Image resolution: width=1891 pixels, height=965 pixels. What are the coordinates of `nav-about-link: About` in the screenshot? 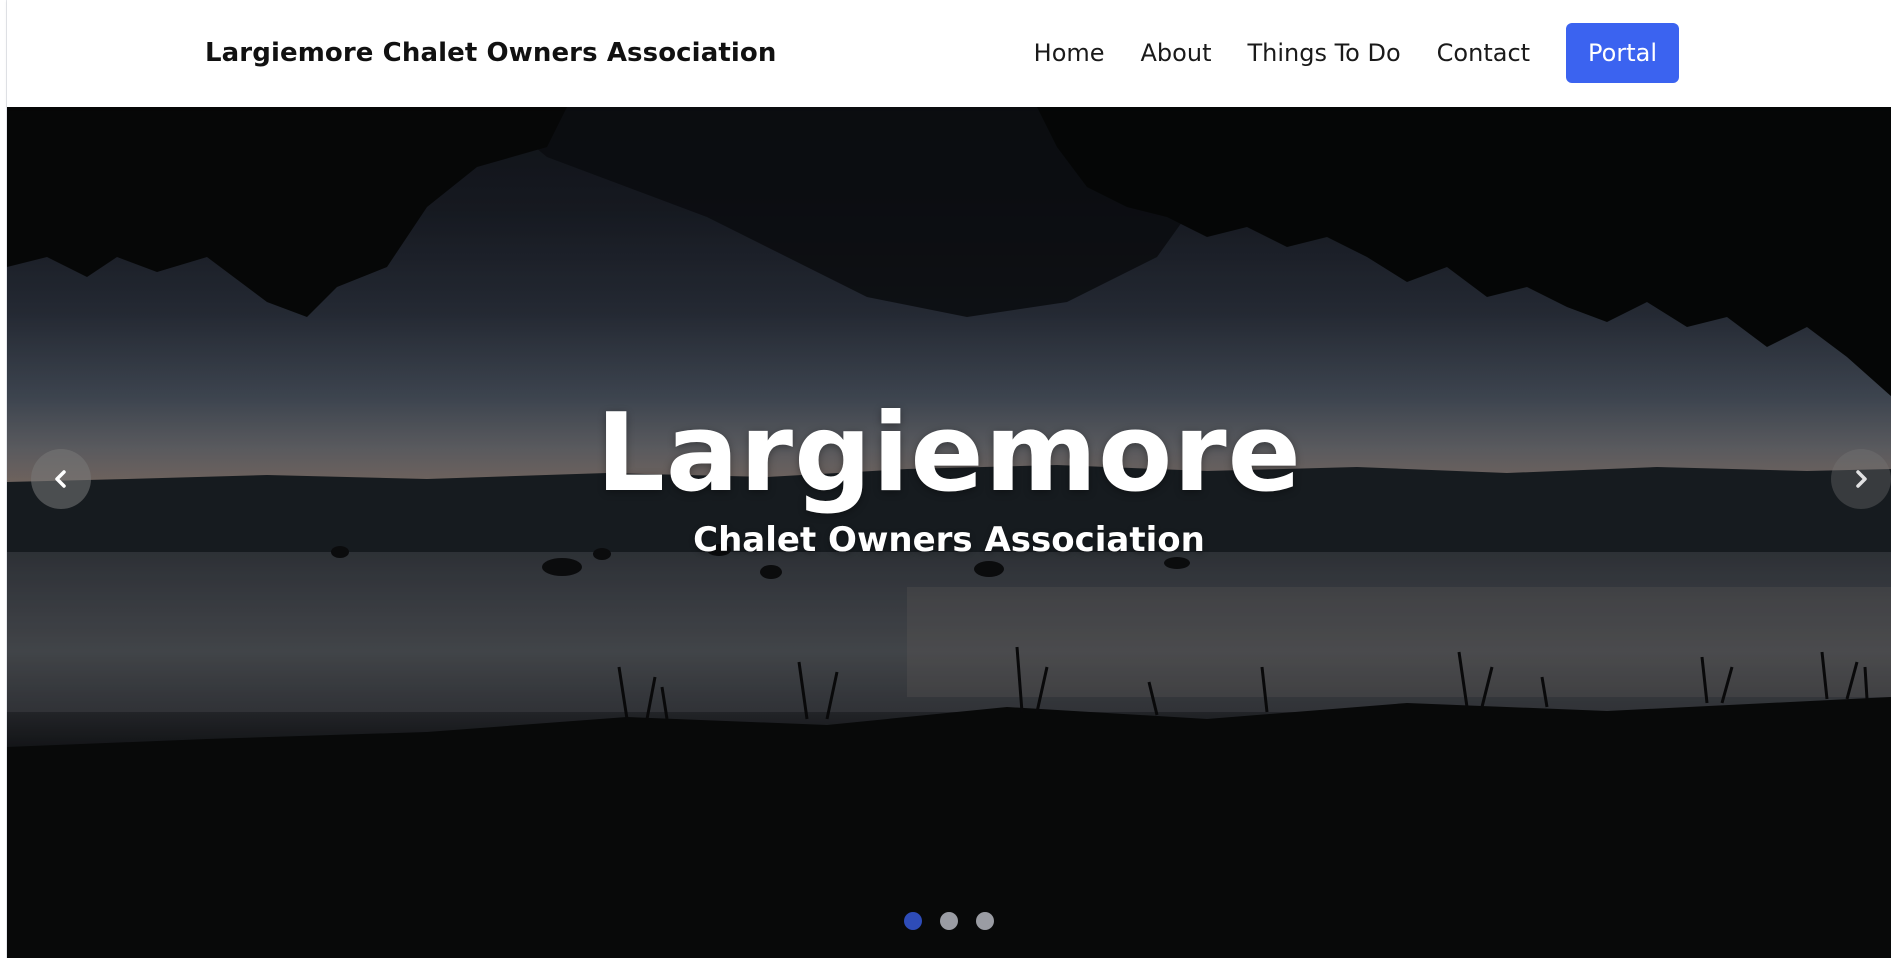 It's located at (1176, 53).